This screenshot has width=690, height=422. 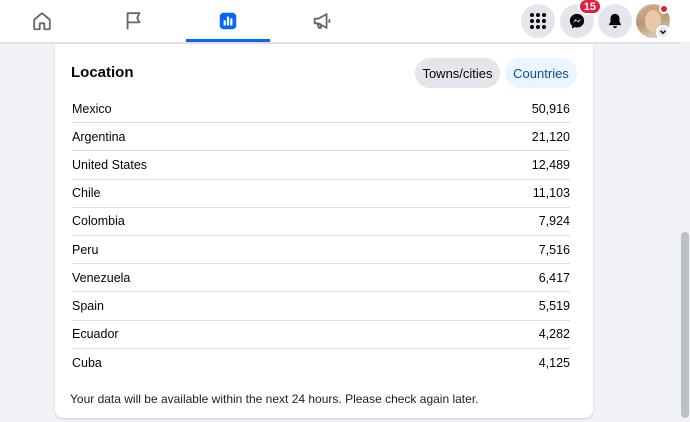 I want to click on country-name: Spain, so click(x=88, y=305).